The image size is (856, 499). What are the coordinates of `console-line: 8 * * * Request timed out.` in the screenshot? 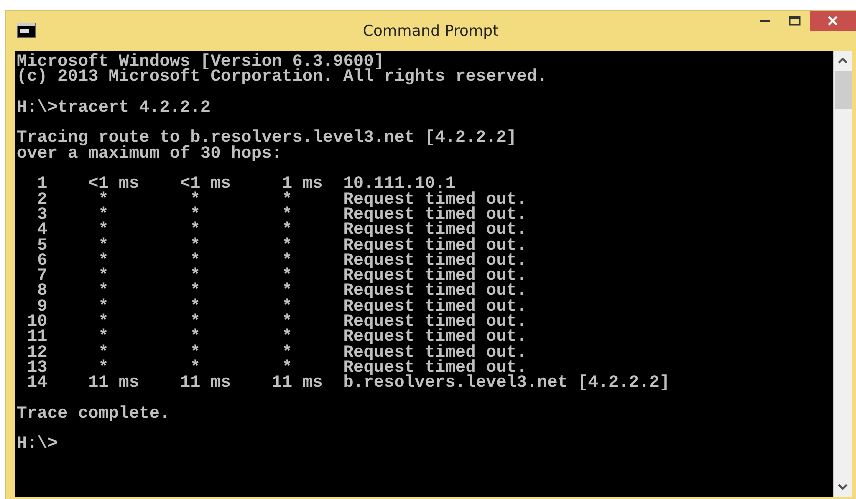 It's located at (282, 292).